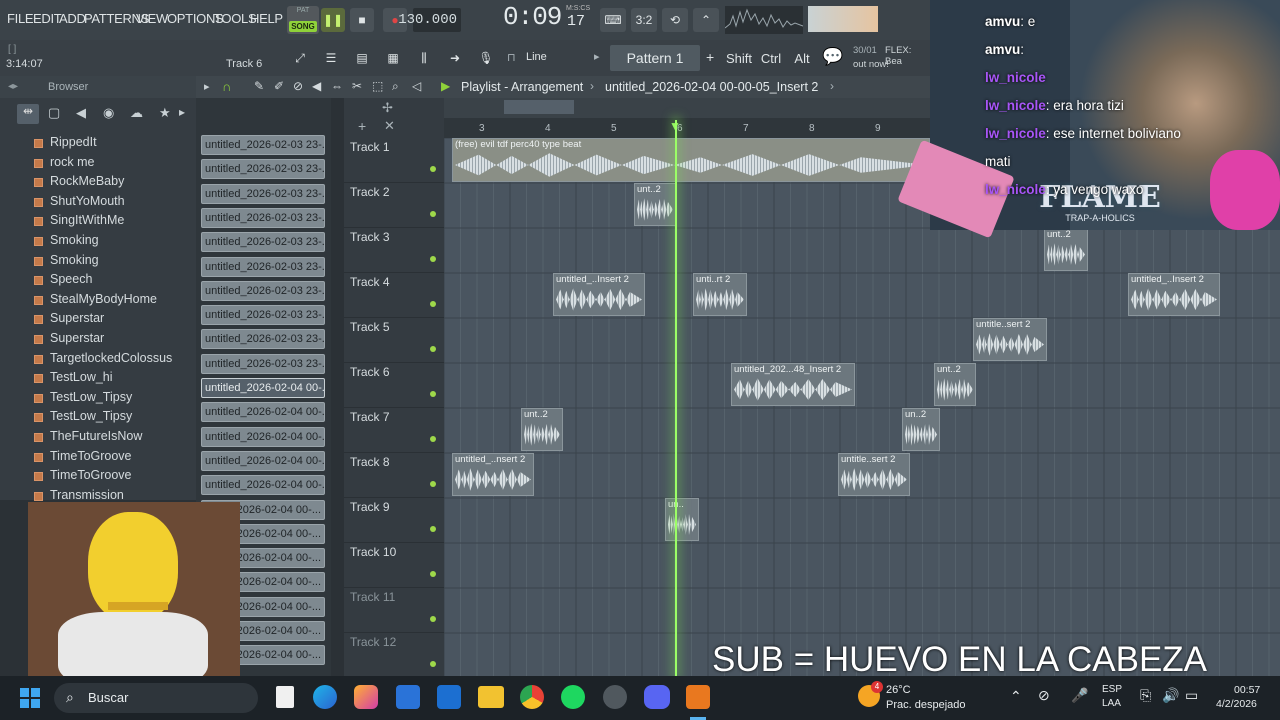  Describe the element at coordinates (1079, 695) in the screenshot. I see `microphone-tray-icon: 🎤` at that location.